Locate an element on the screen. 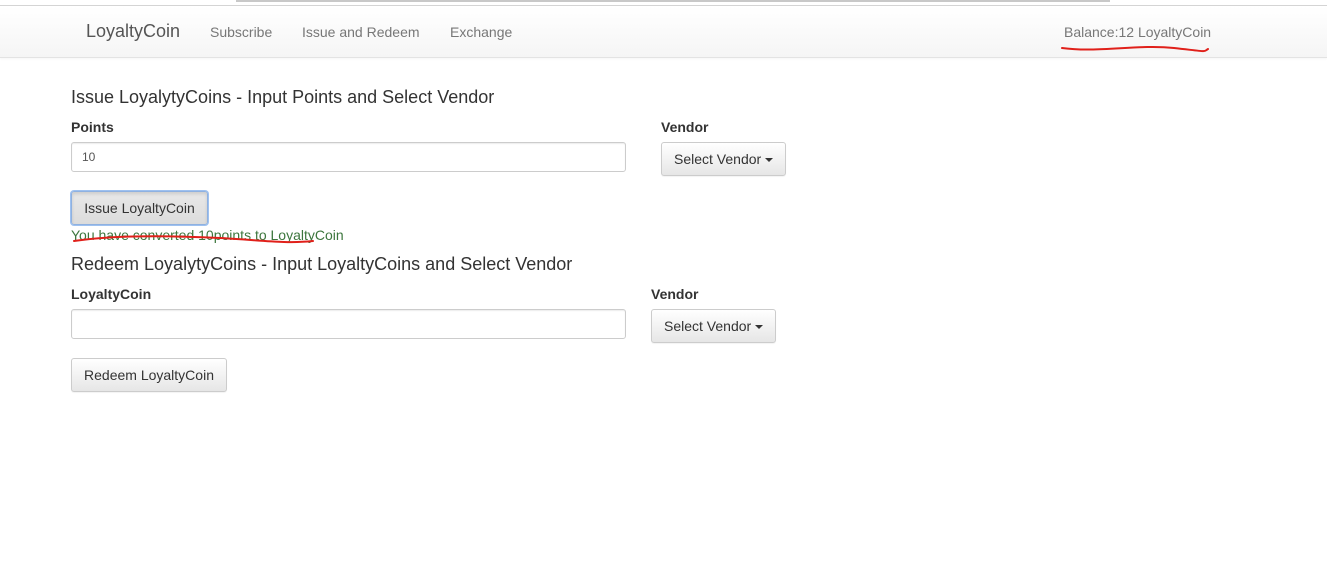 Image resolution: width=1327 pixels, height=569 pixels. balance-display: Balance:12 LoyaltyCoin is located at coordinates (1138, 32).